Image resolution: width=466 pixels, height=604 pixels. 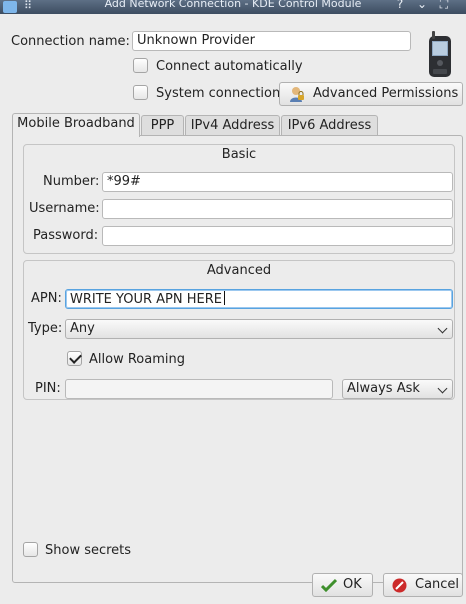 I want to click on pin-label: PIN:, so click(x=48, y=388).